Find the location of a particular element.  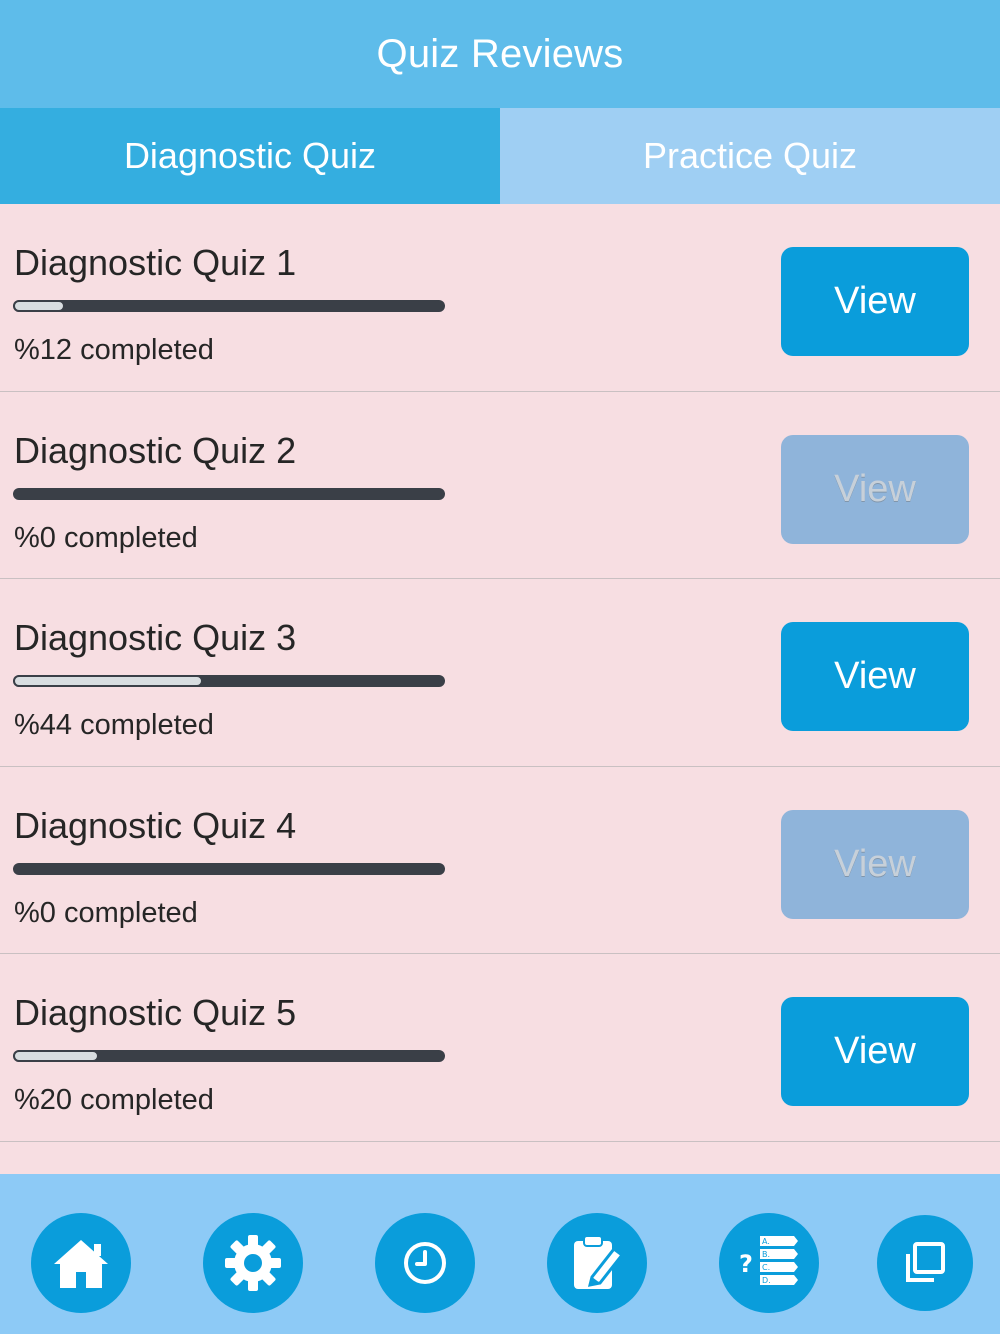

svg-text: D. is located at coordinates (766, 1280).